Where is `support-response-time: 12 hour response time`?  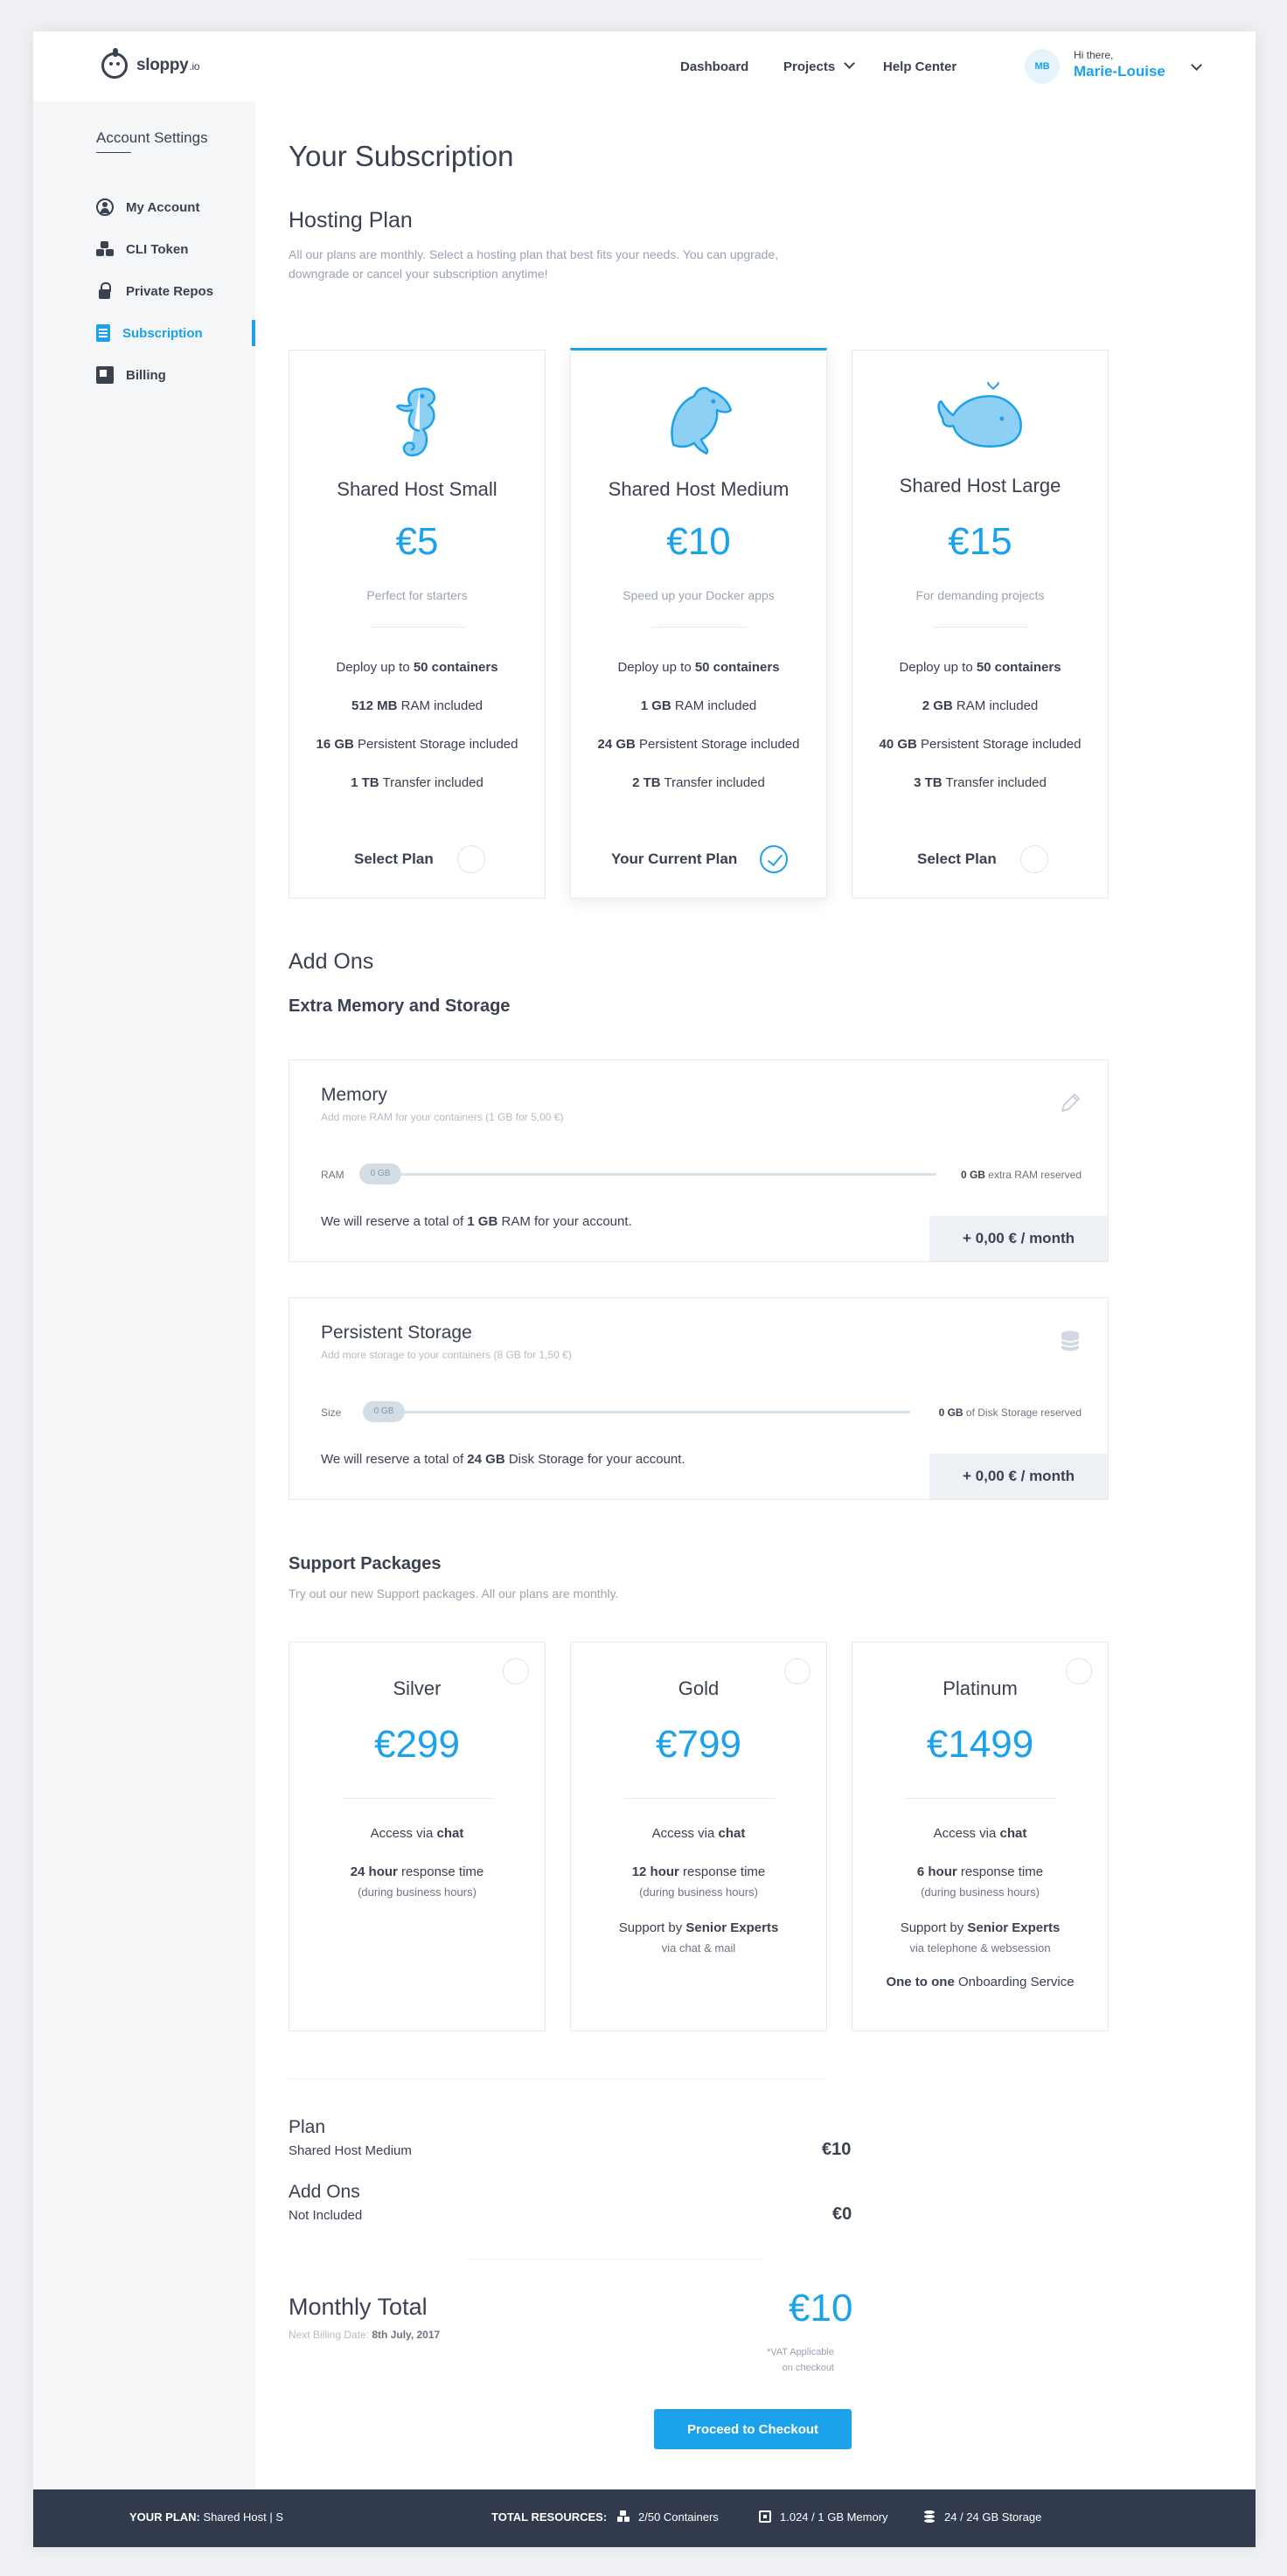
support-response-time: 12 hour response time is located at coordinates (698, 1872).